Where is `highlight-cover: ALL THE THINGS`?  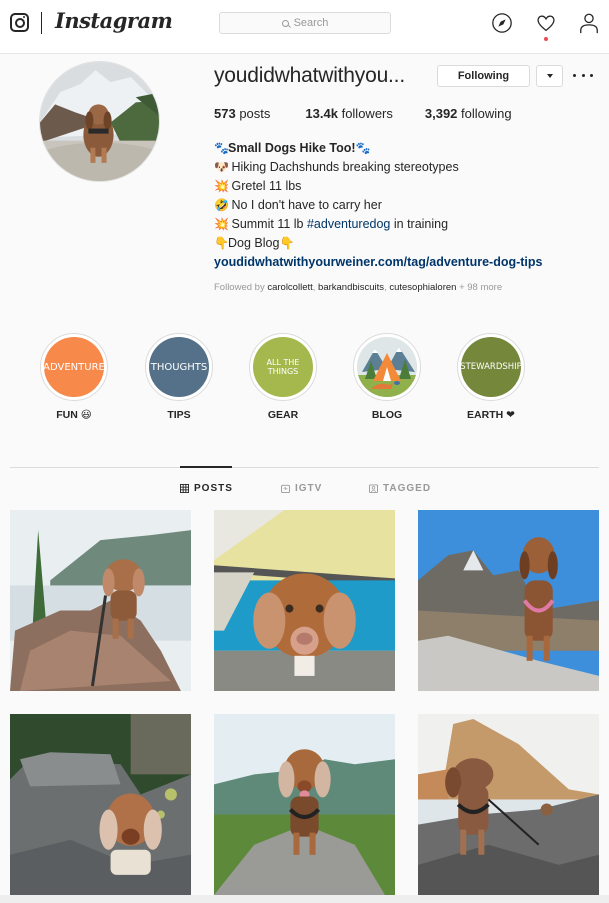 highlight-cover: ALL THE THINGS is located at coordinates (283, 367).